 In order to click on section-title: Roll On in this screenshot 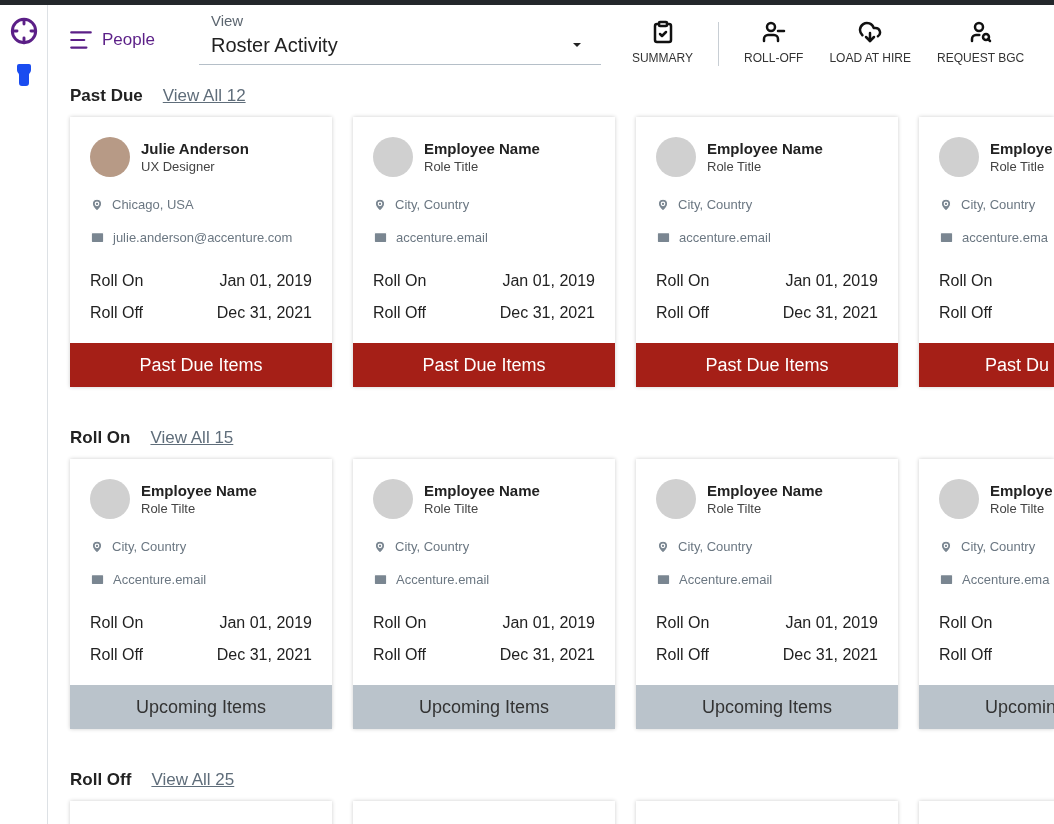, I will do `click(100, 438)`.